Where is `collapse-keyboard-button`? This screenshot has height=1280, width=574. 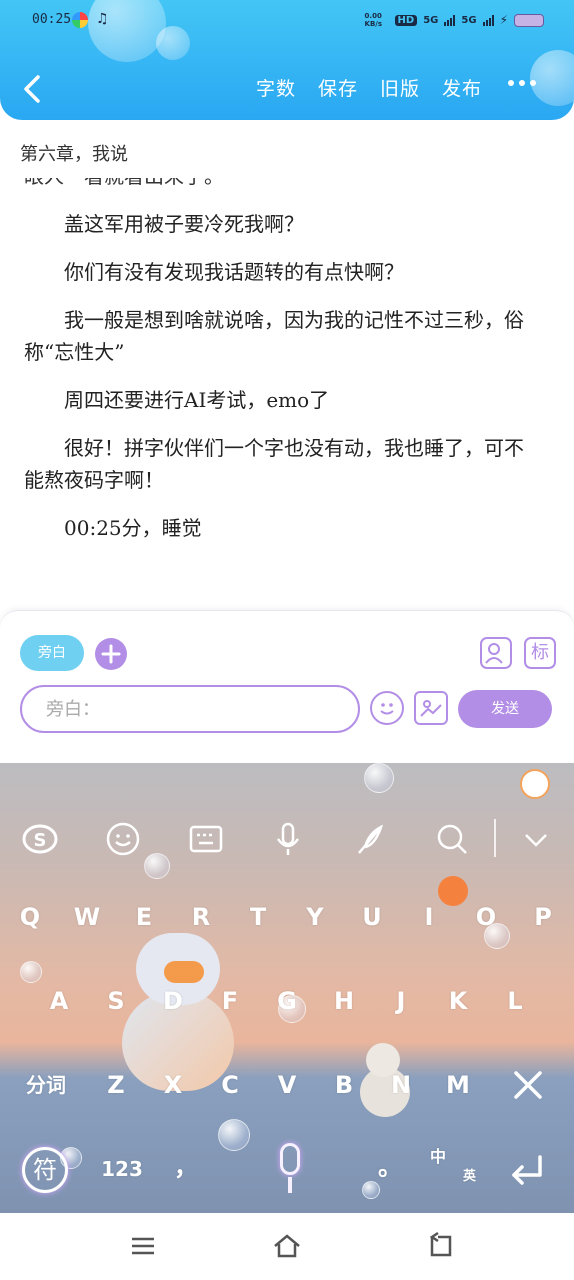 collapse-keyboard-button is located at coordinates (536, 839).